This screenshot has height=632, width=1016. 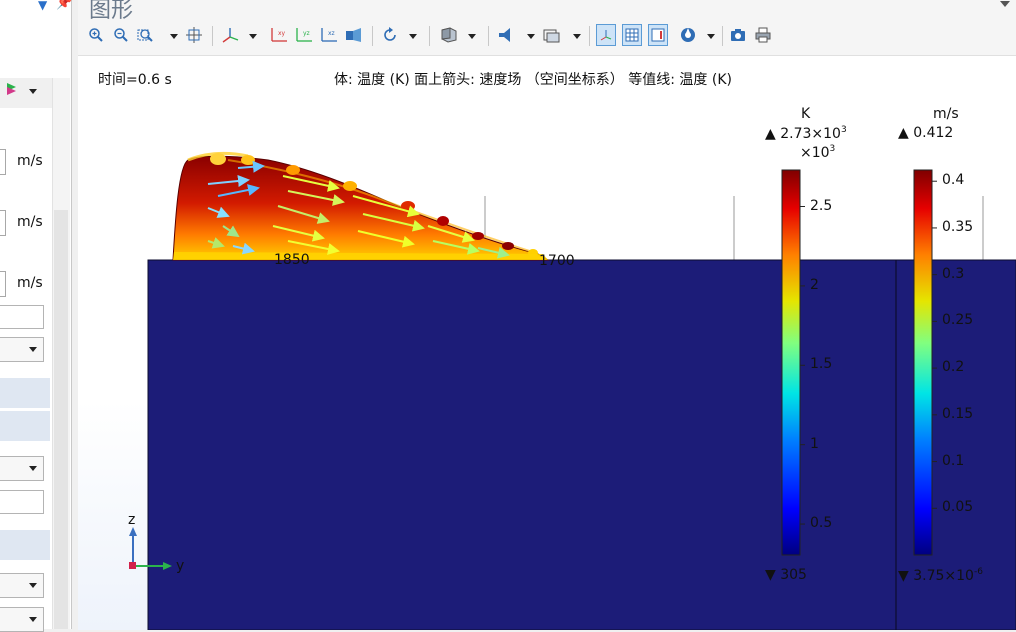 I want to click on temperature-scale-exp: 3, so click(x=832, y=149).